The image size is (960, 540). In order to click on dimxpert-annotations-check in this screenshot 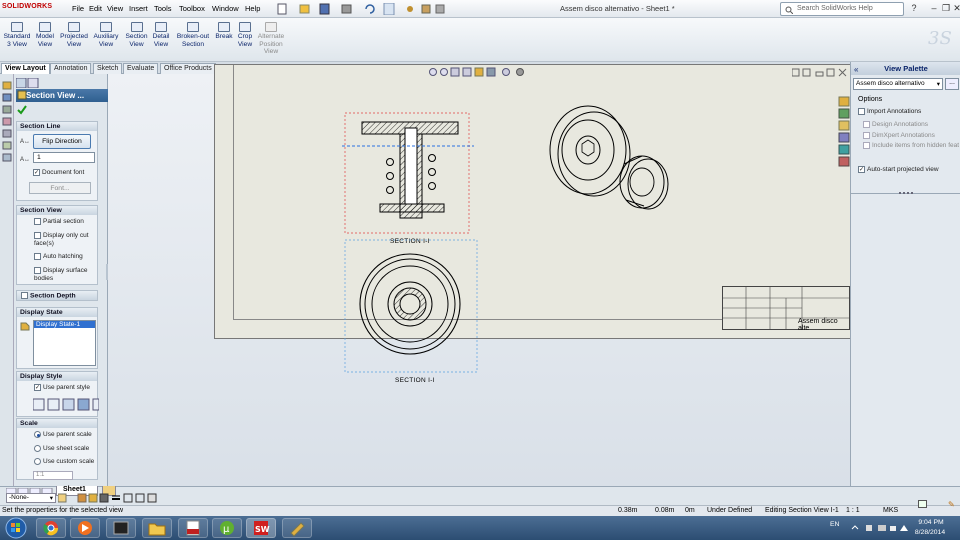, I will do `click(866, 135)`.